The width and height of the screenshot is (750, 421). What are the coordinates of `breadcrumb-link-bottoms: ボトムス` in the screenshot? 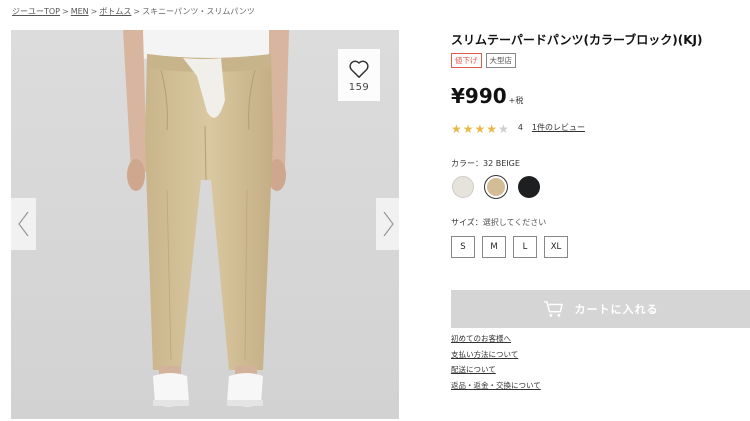 It's located at (115, 11).